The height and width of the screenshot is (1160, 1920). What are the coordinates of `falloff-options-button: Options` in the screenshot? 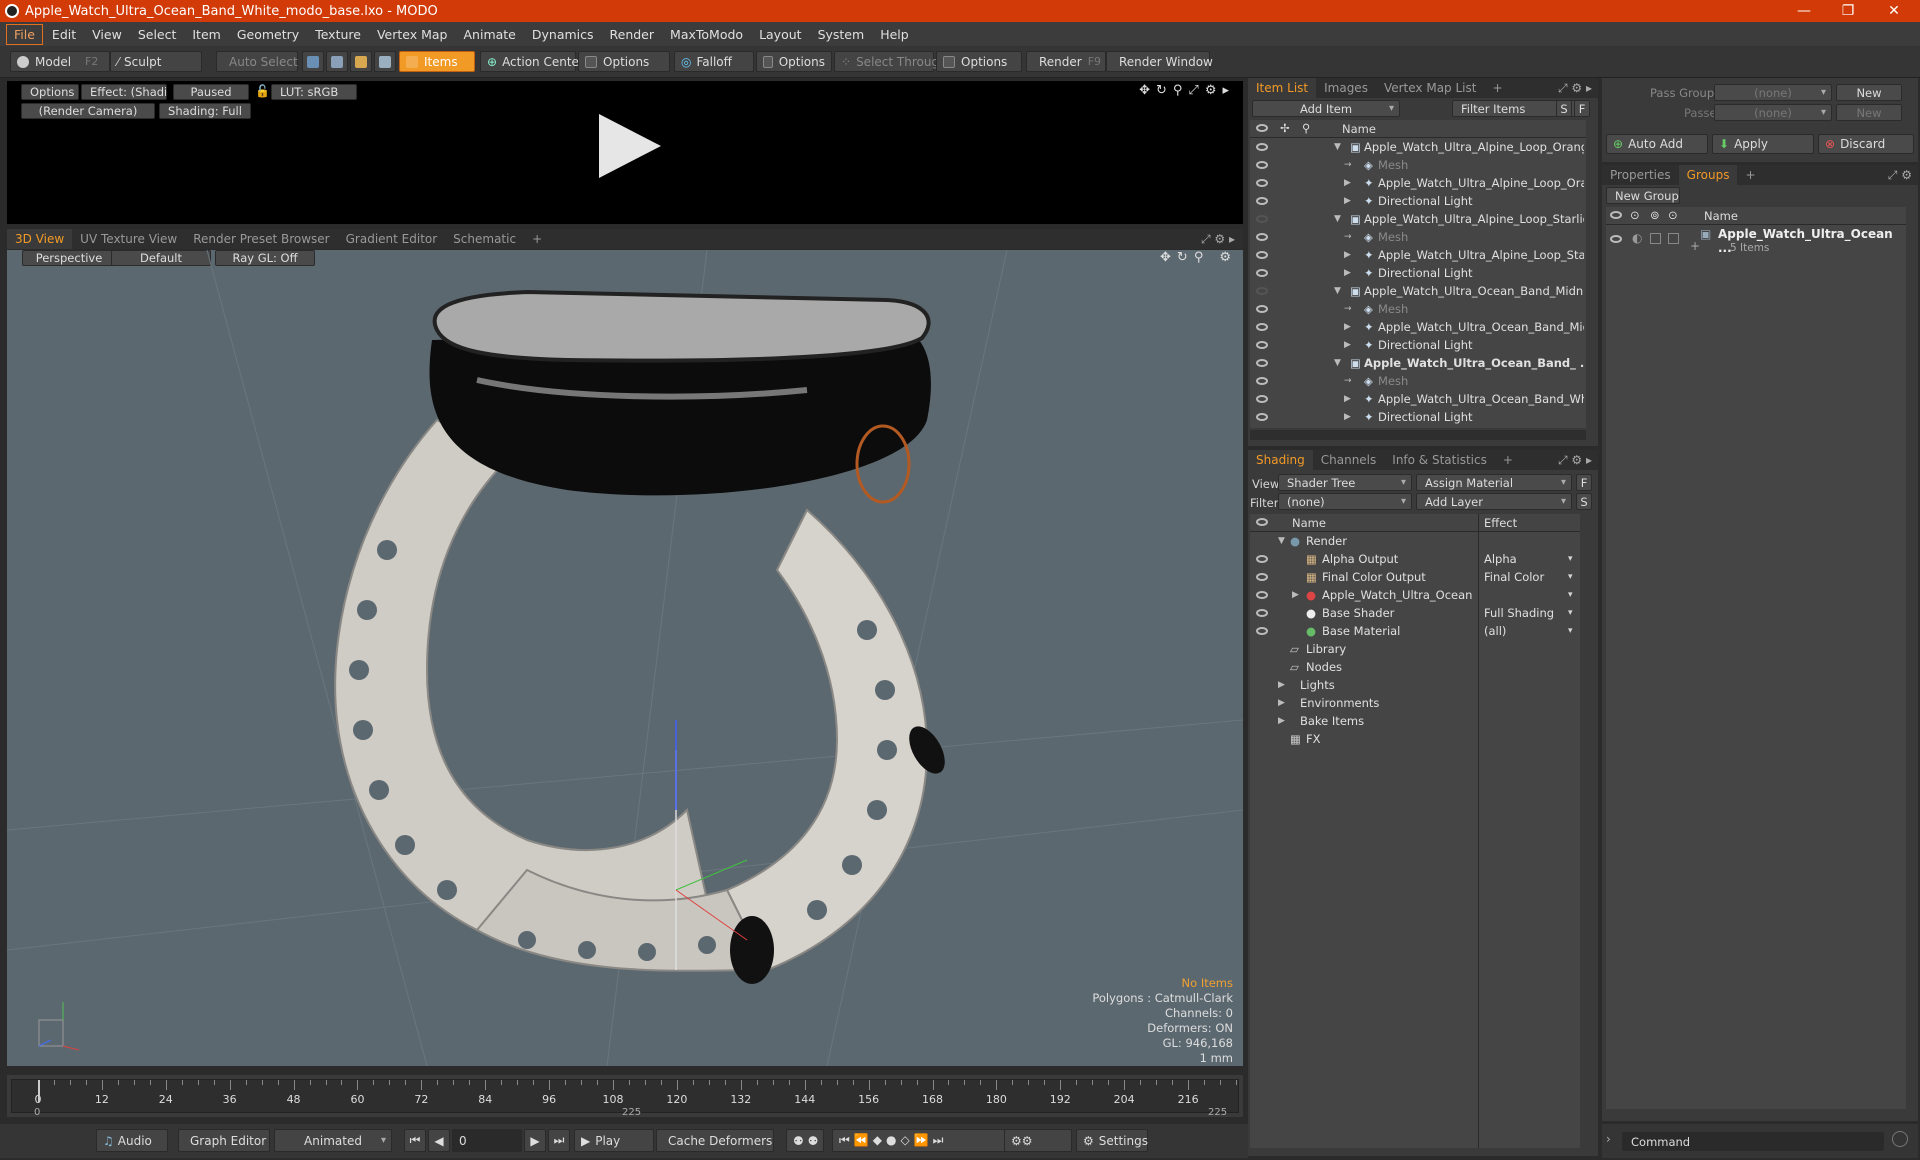 It's located at (794, 61).